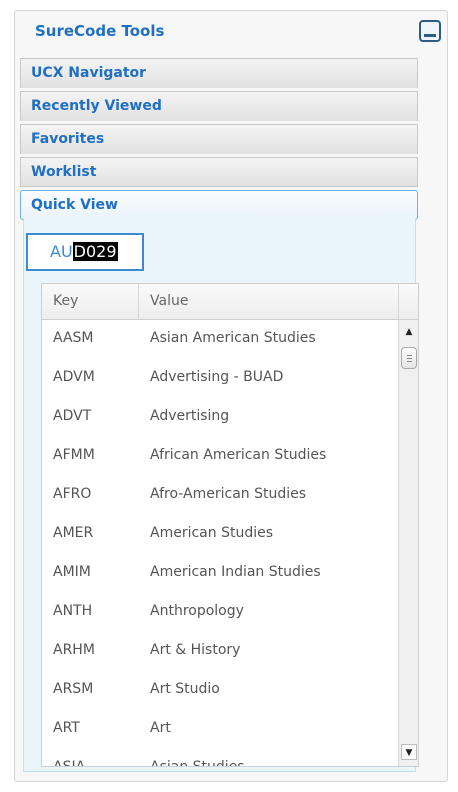 The height and width of the screenshot is (792, 458). I want to click on code-search-input: AUD029, so click(85, 252).